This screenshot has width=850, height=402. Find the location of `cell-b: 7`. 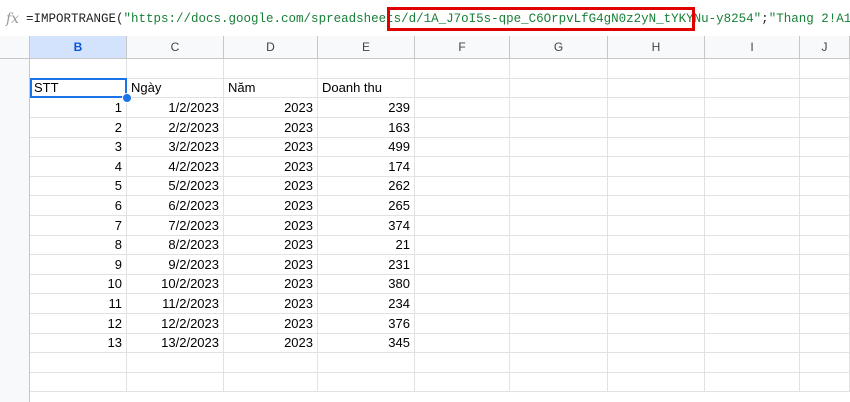

cell-b: 7 is located at coordinates (78, 225).